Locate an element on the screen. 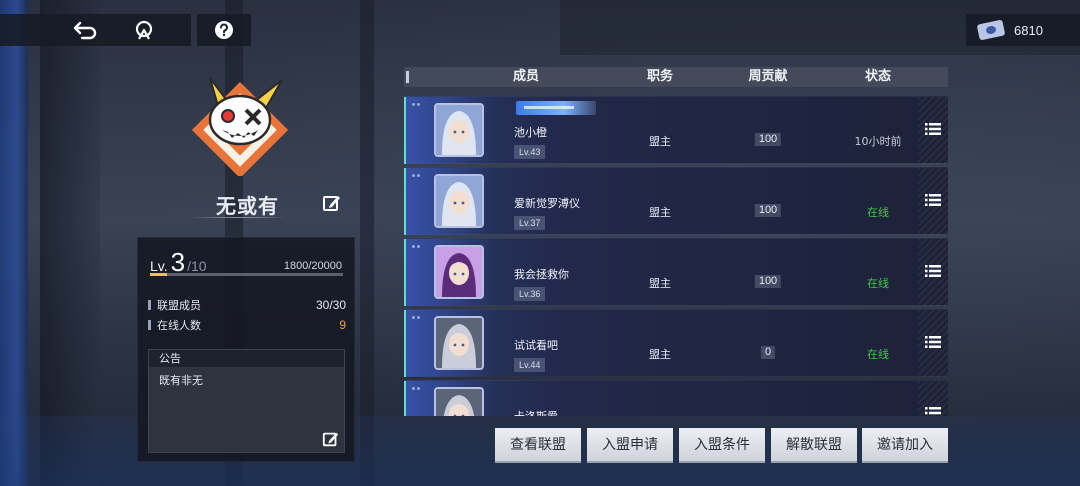 The width and height of the screenshot is (1080, 486). header-mark is located at coordinates (407, 77).